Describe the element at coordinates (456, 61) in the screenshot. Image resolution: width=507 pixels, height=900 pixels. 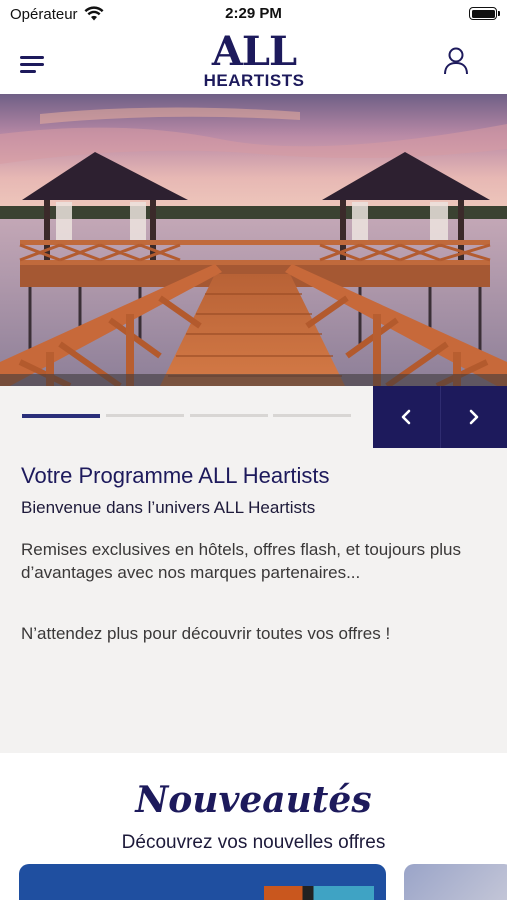
I see `account-icon` at that location.